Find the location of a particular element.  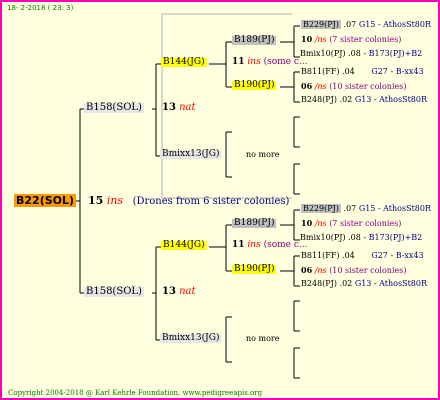

upper-leaf-2: 10 /ns (7 sister colonies) is located at coordinates (351, 39).